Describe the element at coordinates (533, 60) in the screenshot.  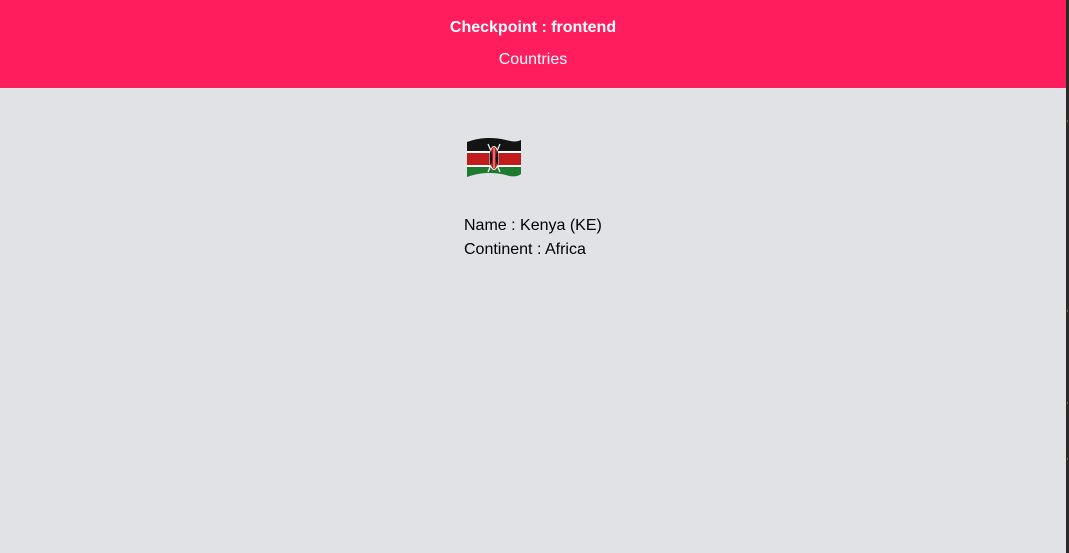
I see `countries-link: Countries` at that location.